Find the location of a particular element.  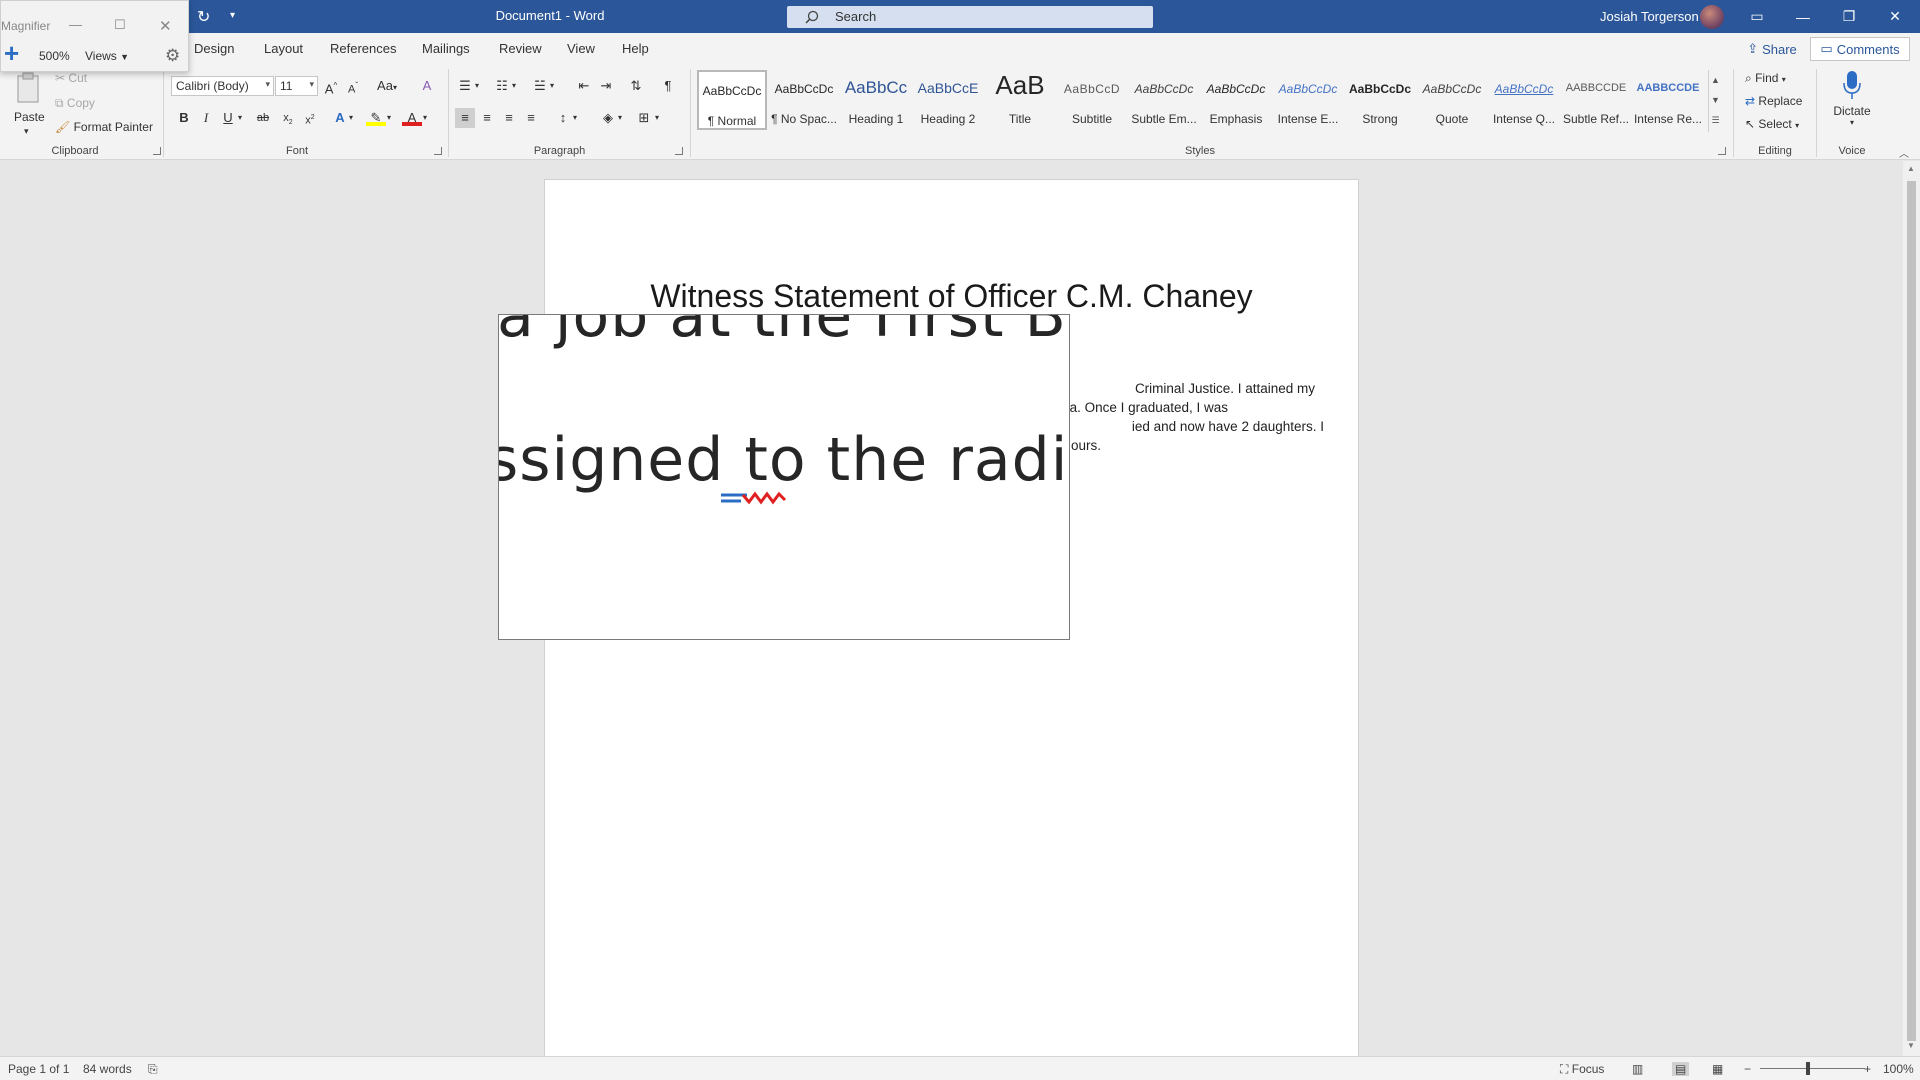

page-count: Page 1 of 1 is located at coordinates (38, 1069).